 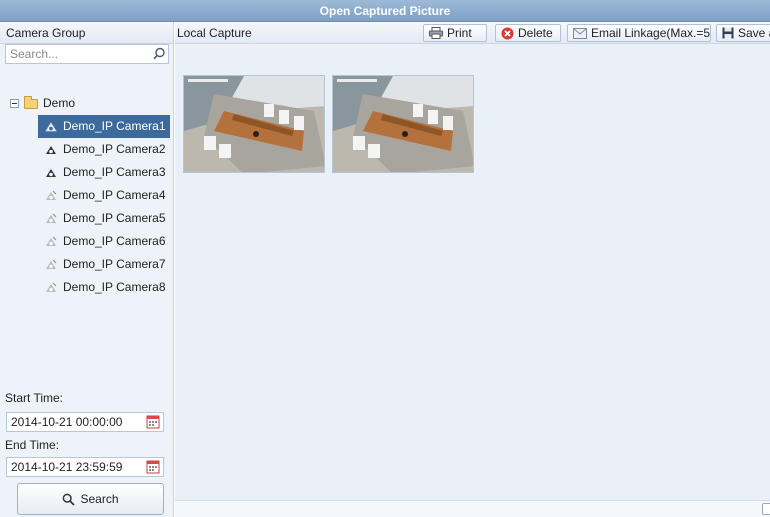 What do you see at coordinates (59, 103) in the screenshot?
I see `tree-node-label: Demo` at bounding box center [59, 103].